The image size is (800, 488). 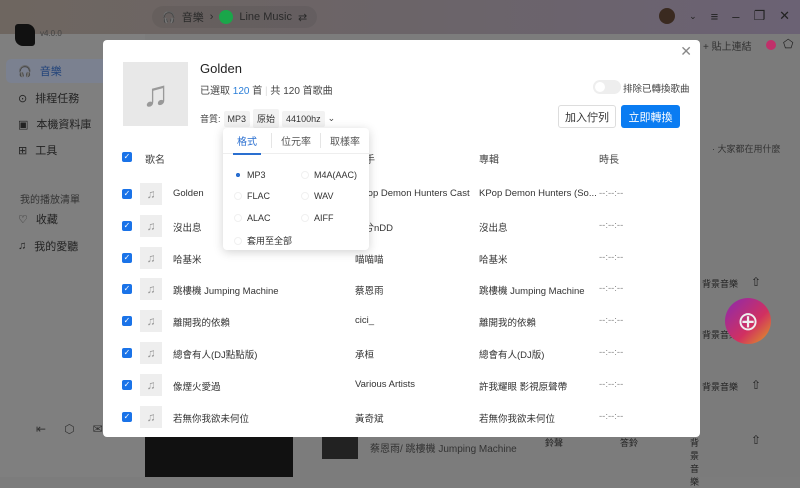 What do you see at coordinates (237, 118) in the screenshot?
I see `format-chip: MP3` at bounding box center [237, 118].